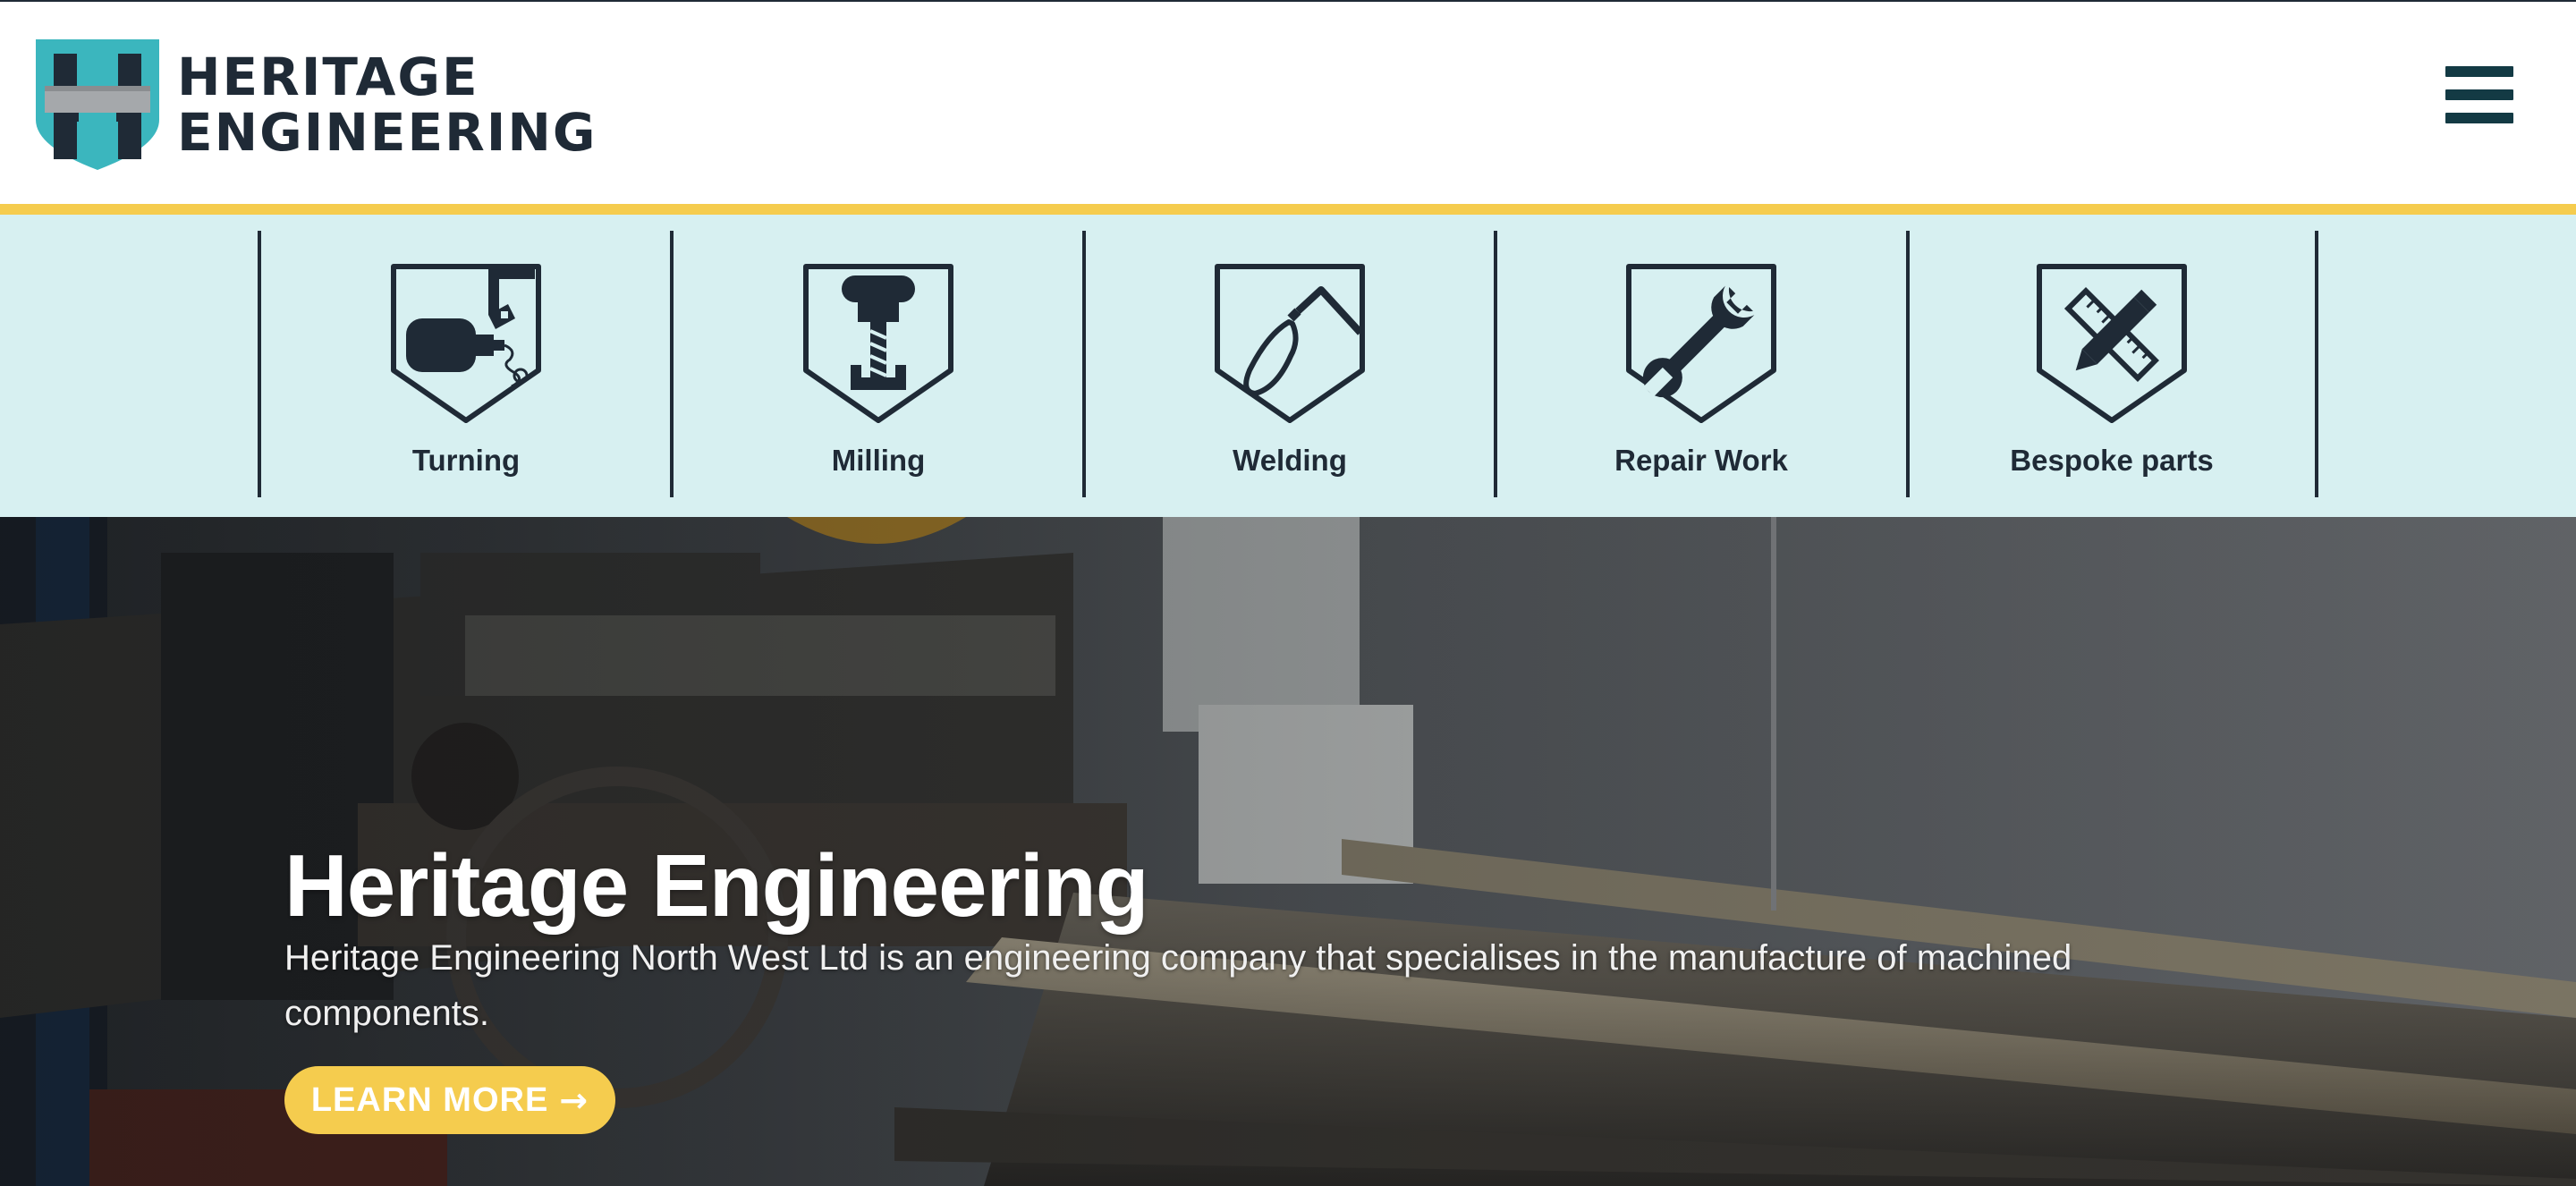 This screenshot has width=2576, height=1186. Describe the element at coordinates (1290, 343) in the screenshot. I see `welding-torch-icon` at that location.